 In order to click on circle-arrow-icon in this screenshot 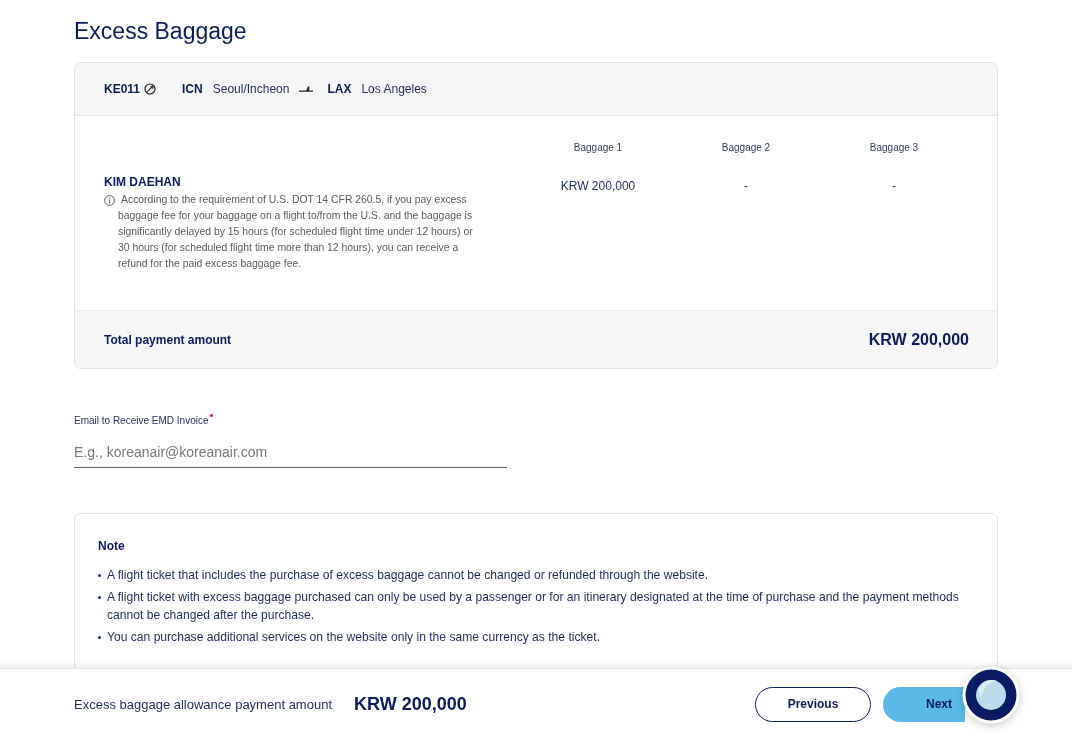, I will do `click(150, 89)`.